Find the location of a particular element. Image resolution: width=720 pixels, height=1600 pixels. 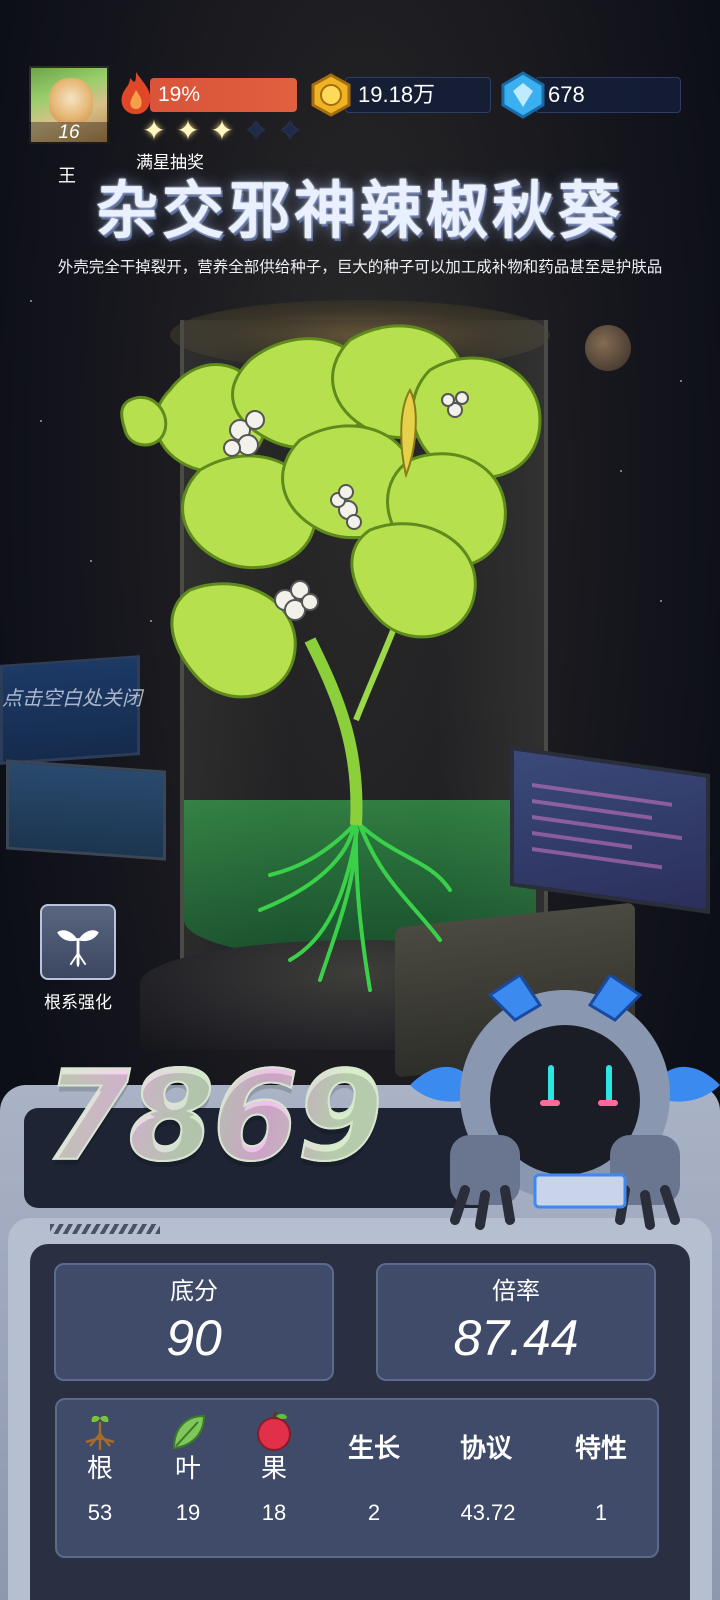

stat-label: 特性 is located at coordinates (600, 1449).